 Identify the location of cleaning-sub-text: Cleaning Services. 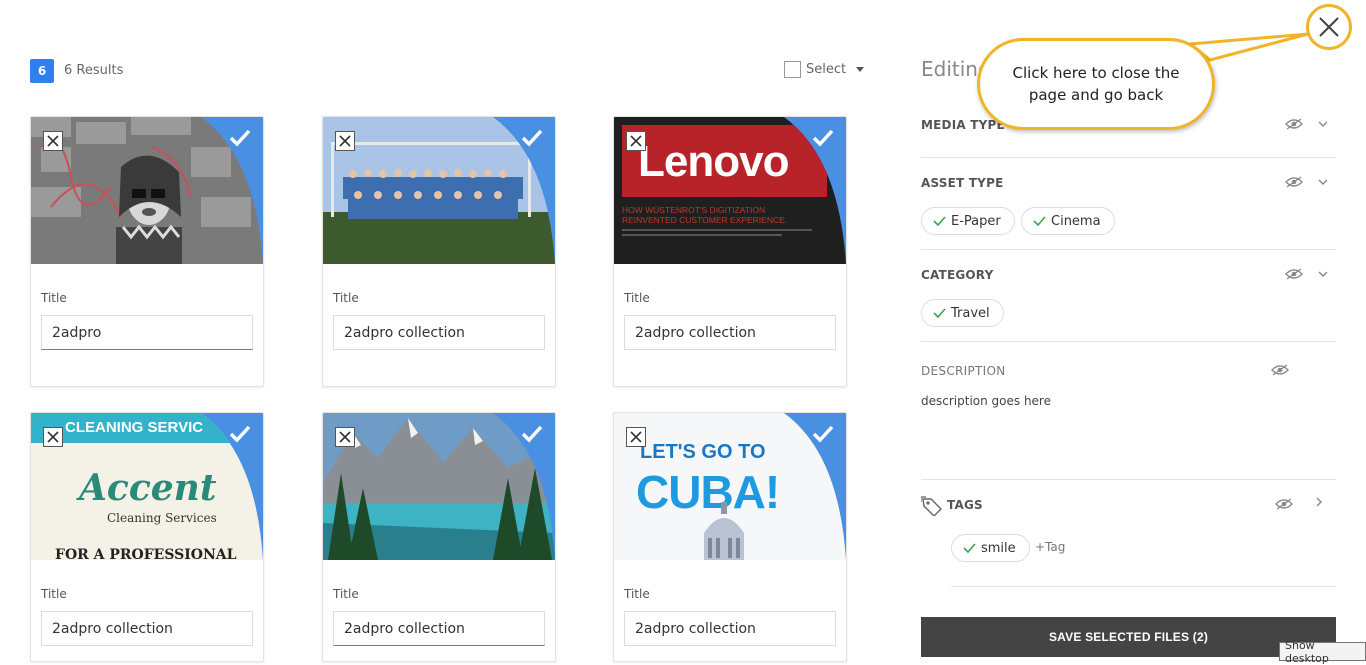
(162, 518).